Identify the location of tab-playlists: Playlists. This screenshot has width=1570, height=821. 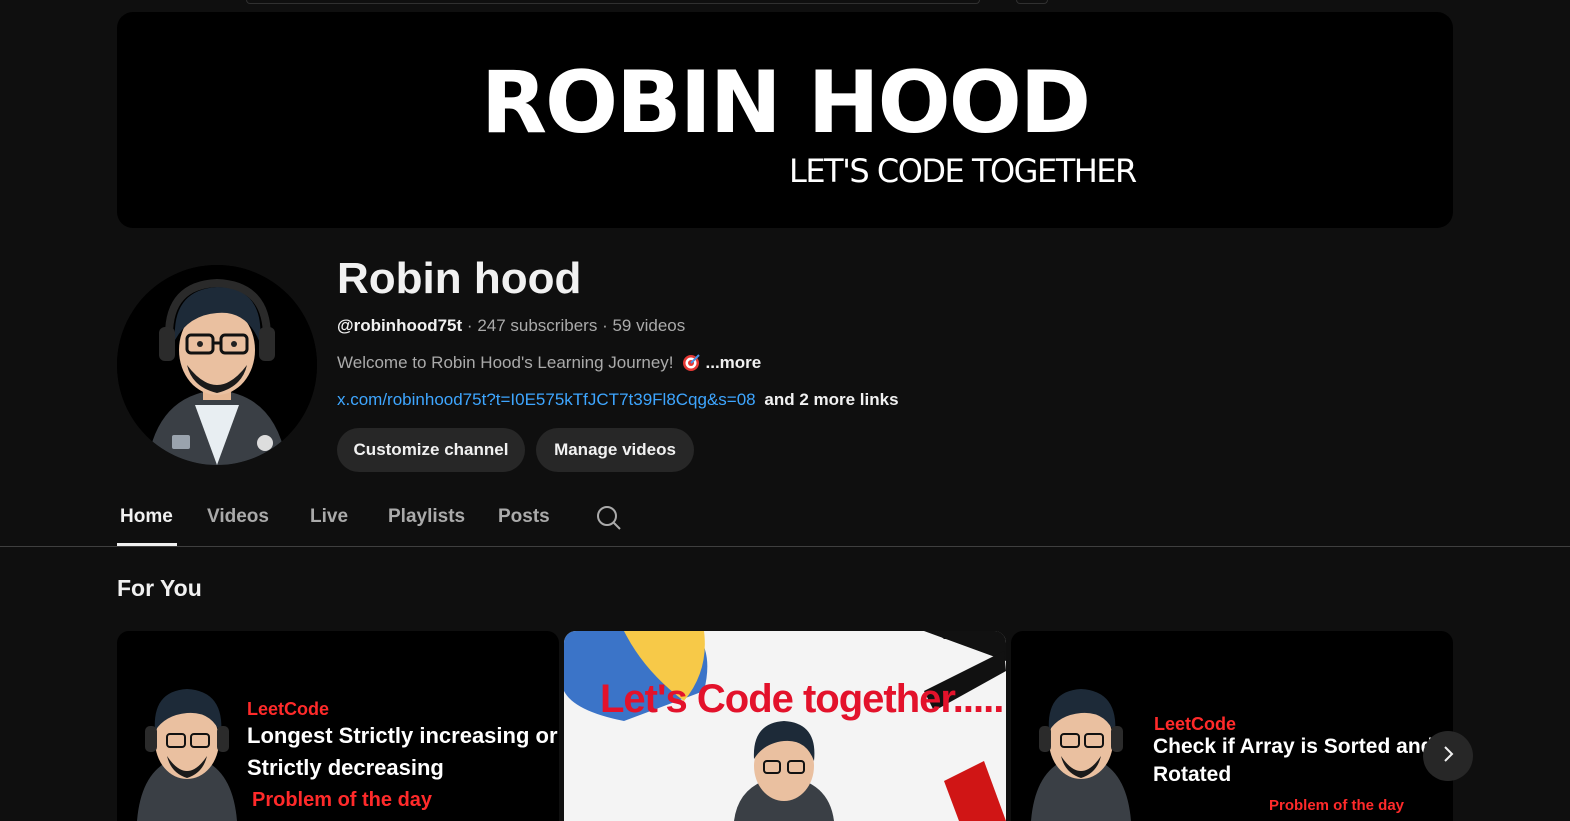
(426, 517).